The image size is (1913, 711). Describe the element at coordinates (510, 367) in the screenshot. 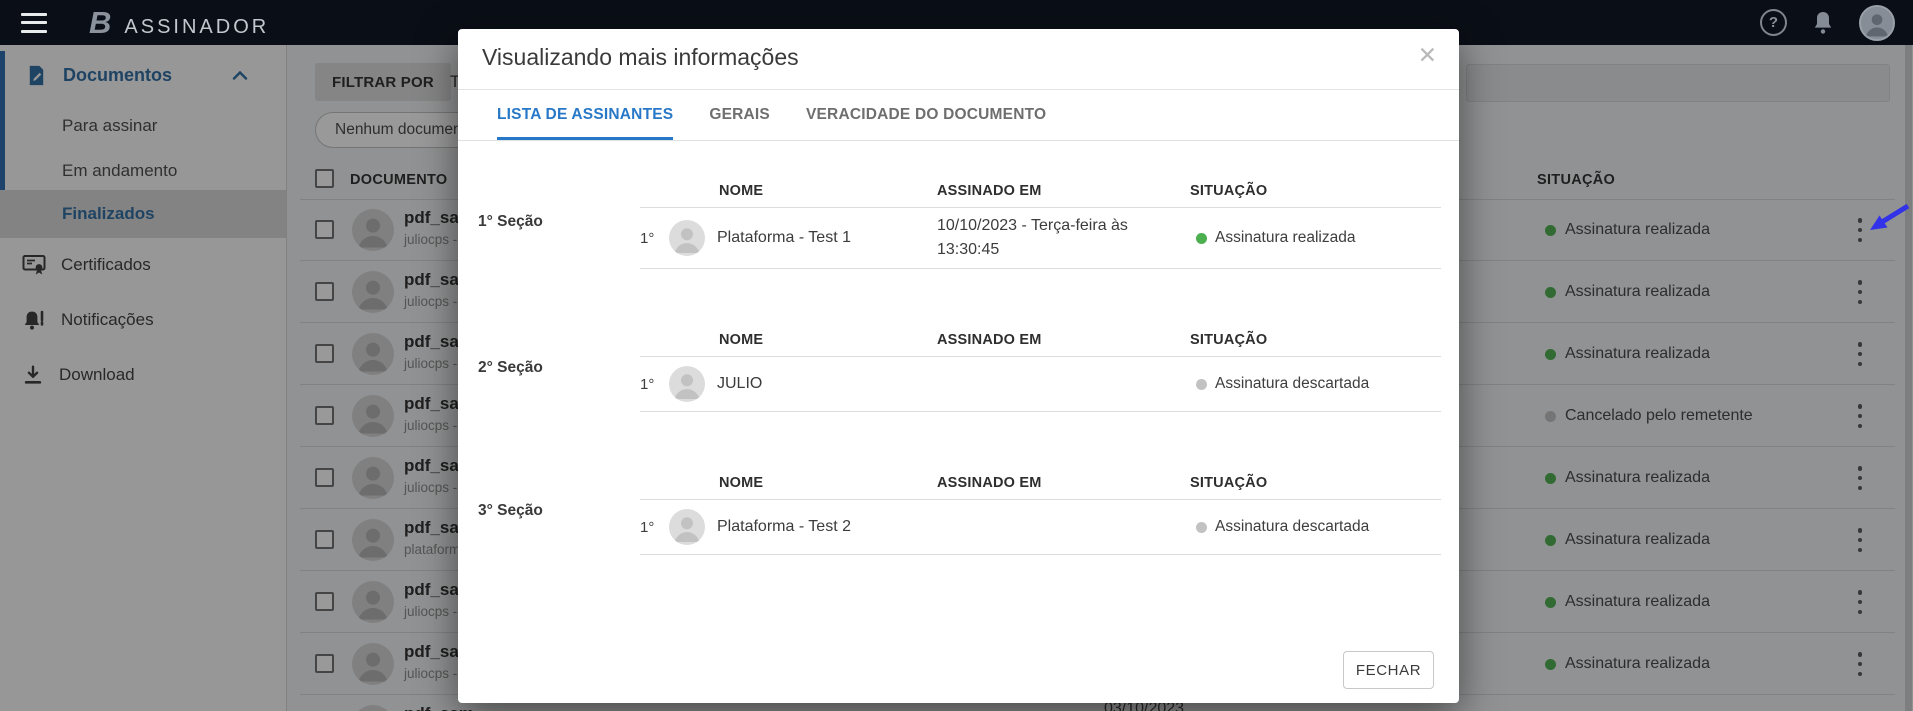

I see `section-label: 2° Seção` at that location.